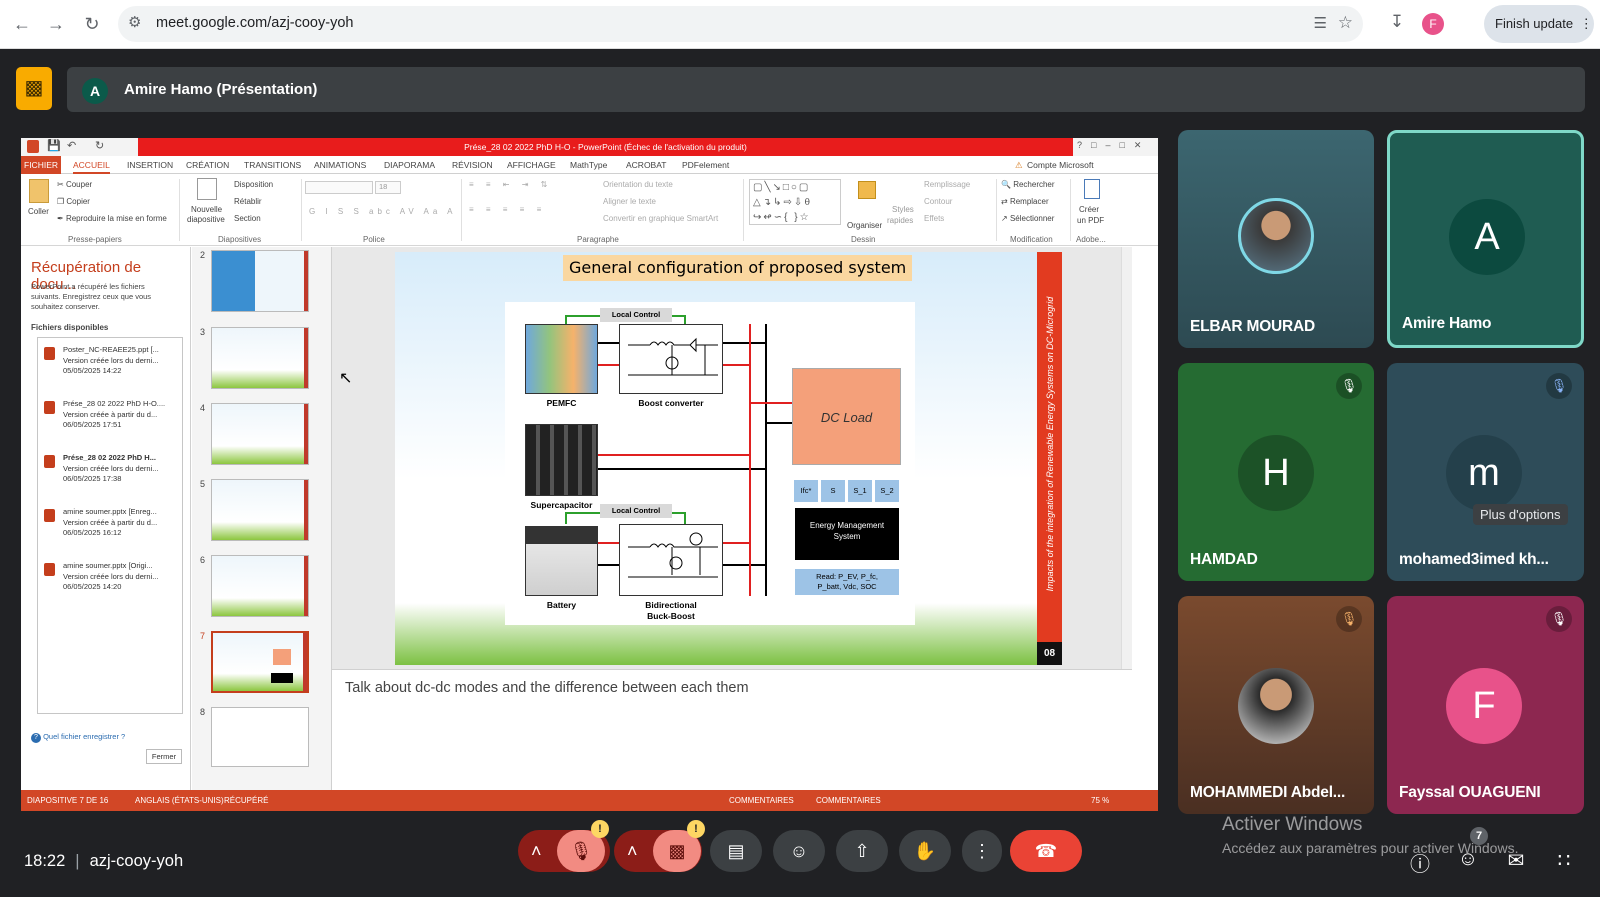  Describe the element at coordinates (272, 165) in the screenshot. I see `tab-transitions: TRANSITIONS` at that location.